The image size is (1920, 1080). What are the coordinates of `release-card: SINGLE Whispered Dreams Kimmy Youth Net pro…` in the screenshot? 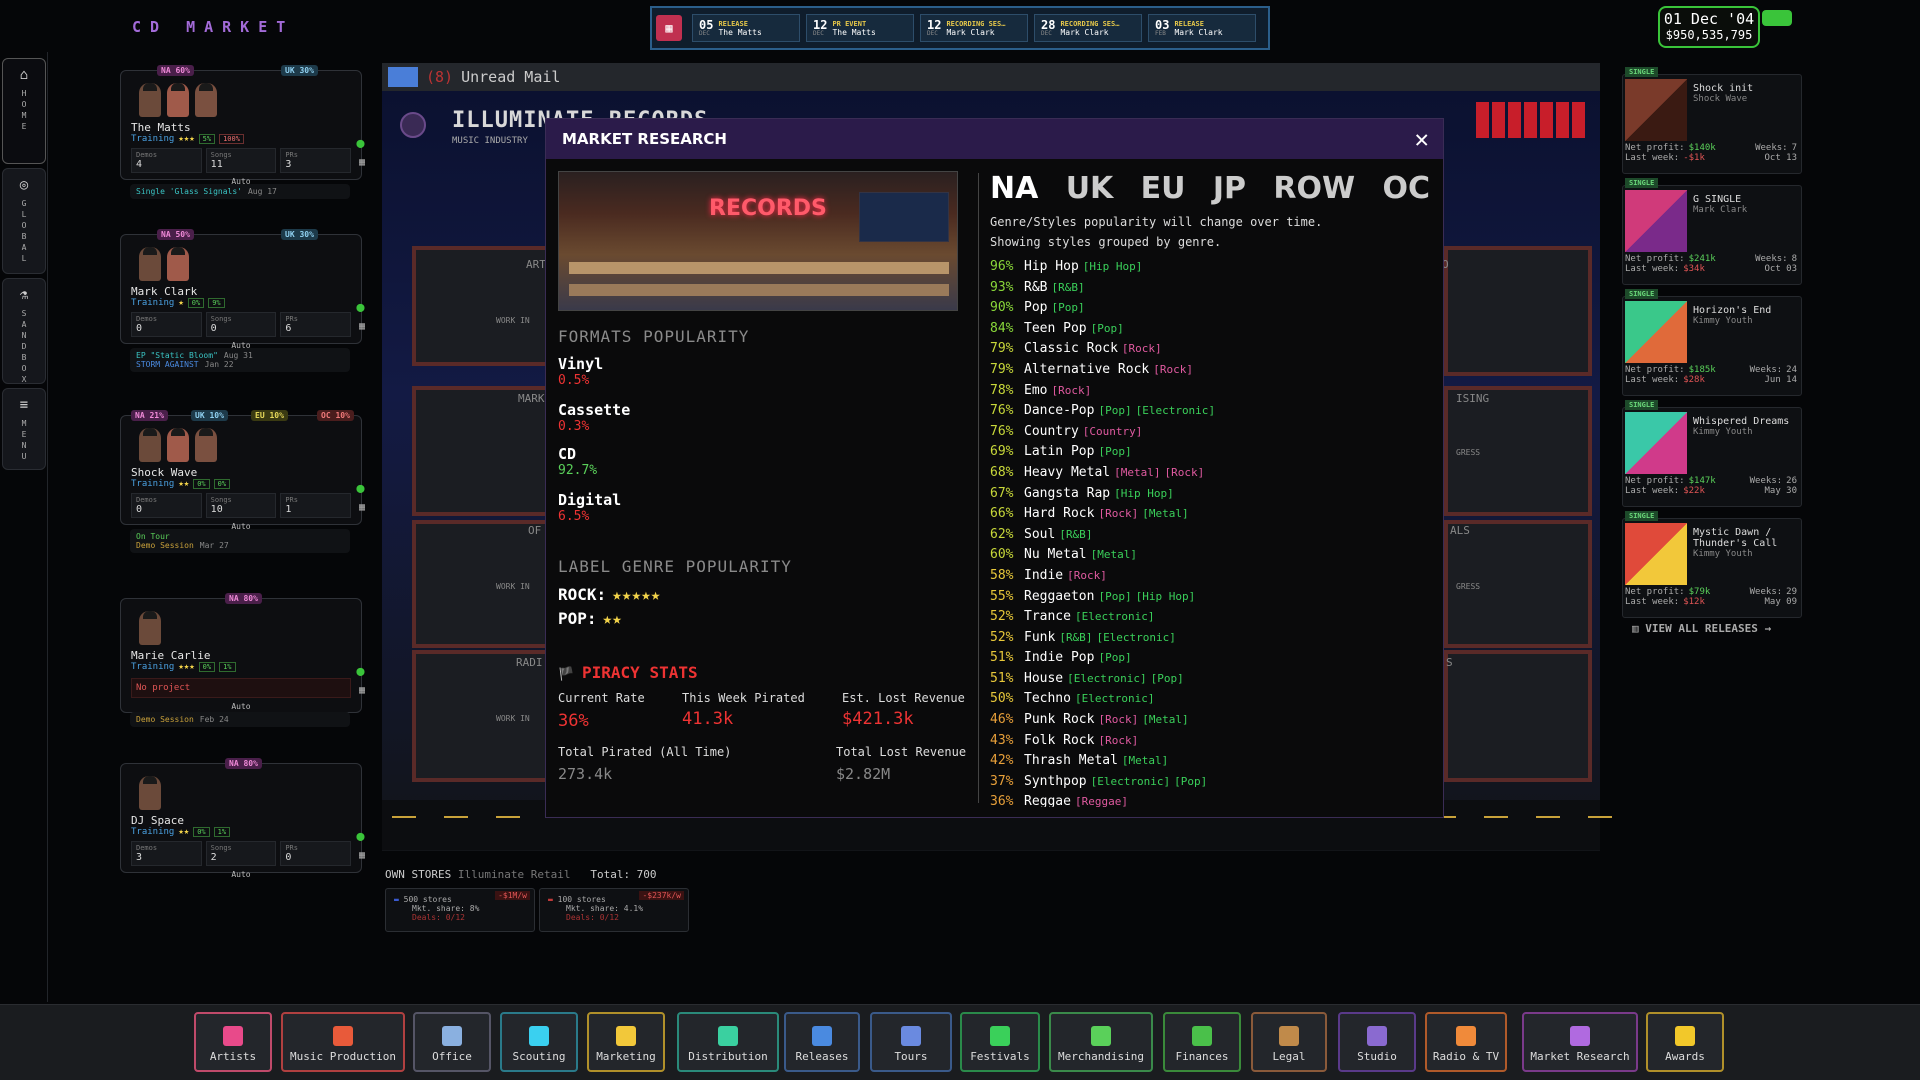 It's located at (1712, 453).